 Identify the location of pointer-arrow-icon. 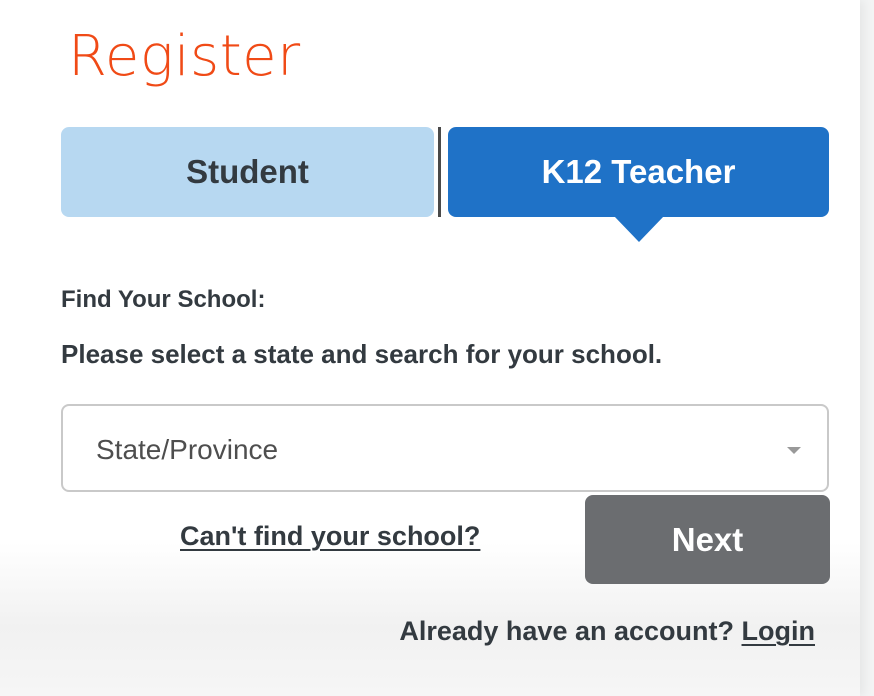
(639, 229).